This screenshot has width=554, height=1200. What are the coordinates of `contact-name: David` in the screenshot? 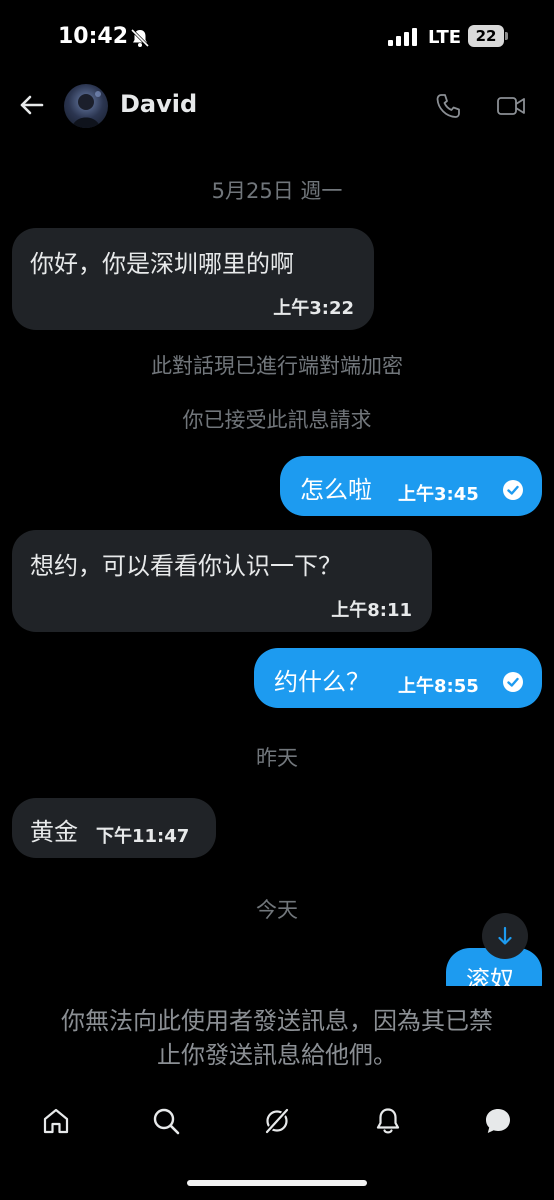 It's located at (158, 104).